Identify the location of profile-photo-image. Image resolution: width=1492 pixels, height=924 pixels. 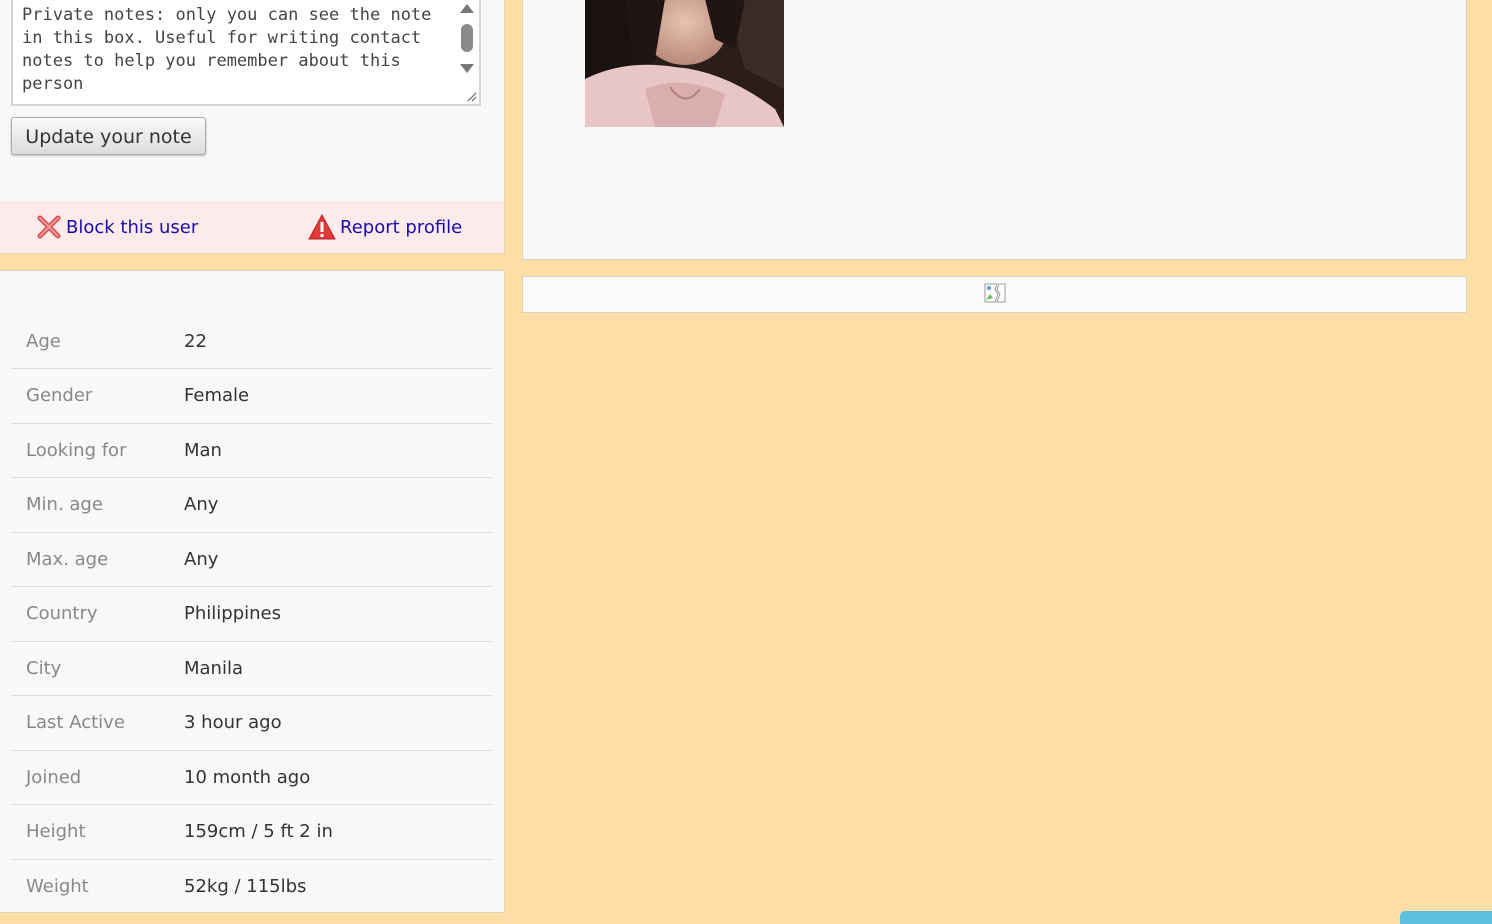
(684, 63).